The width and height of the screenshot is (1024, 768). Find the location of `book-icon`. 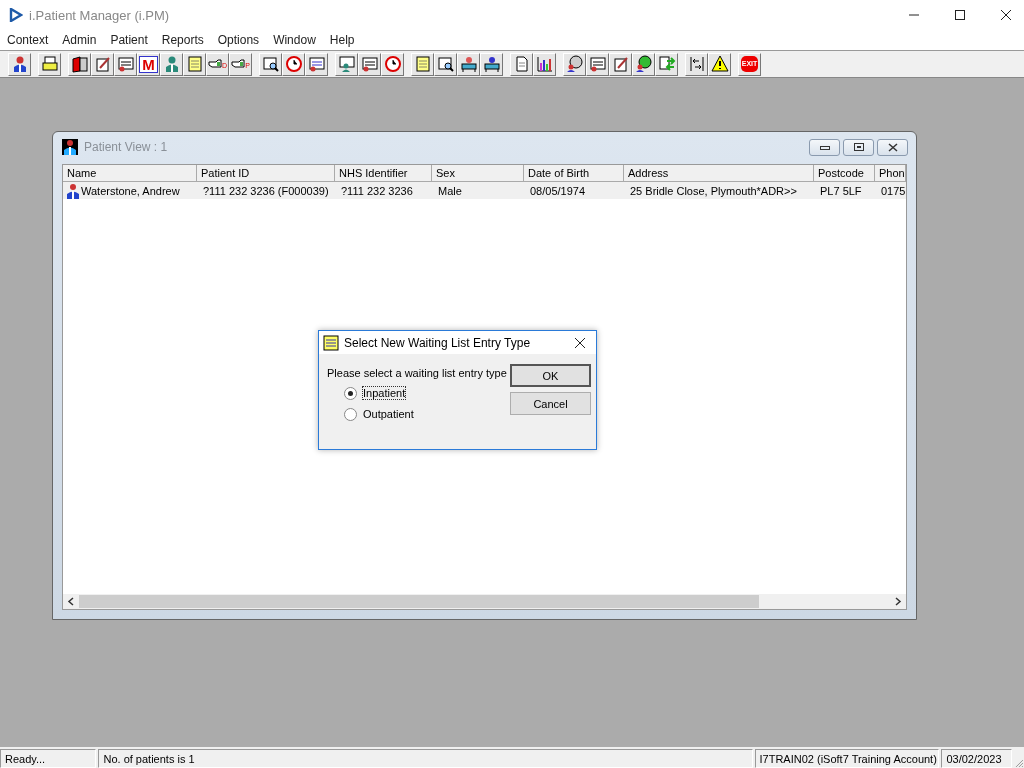

book-icon is located at coordinates (79, 64).